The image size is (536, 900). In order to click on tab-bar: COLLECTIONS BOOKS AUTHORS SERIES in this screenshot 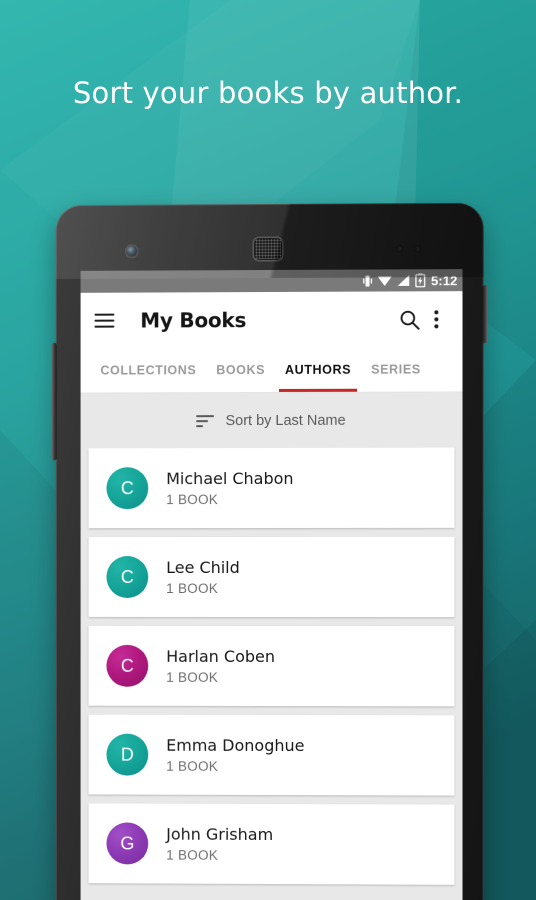, I will do `click(271, 370)`.